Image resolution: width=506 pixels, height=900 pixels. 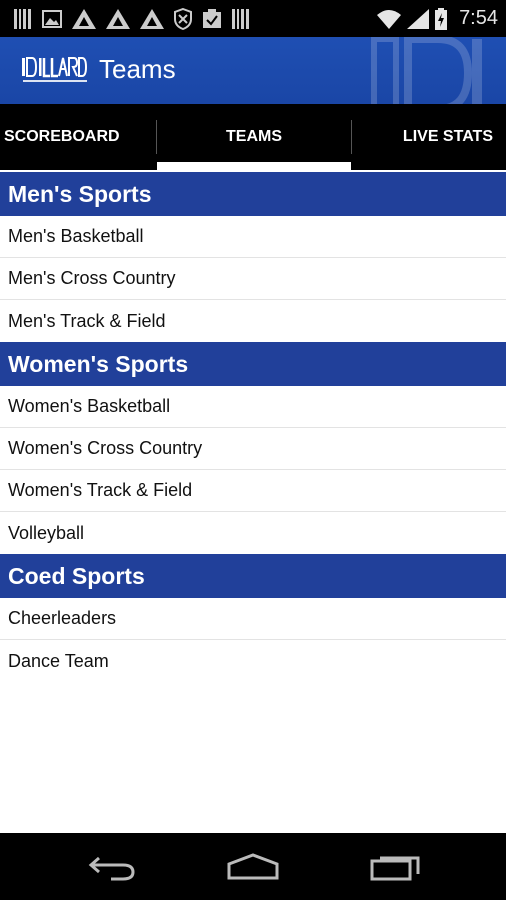 I want to click on recent-apps-icon, so click(x=395, y=868).